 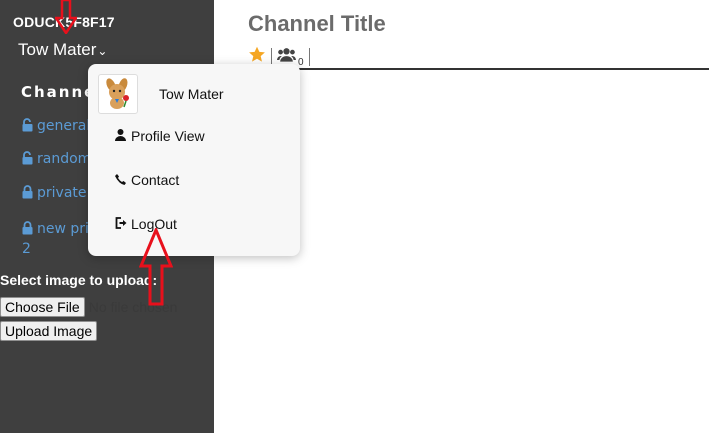 What do you see at coordinates (121, 180) in the screenshot?
I see `phone-icon` at bounding box center [121, 180].